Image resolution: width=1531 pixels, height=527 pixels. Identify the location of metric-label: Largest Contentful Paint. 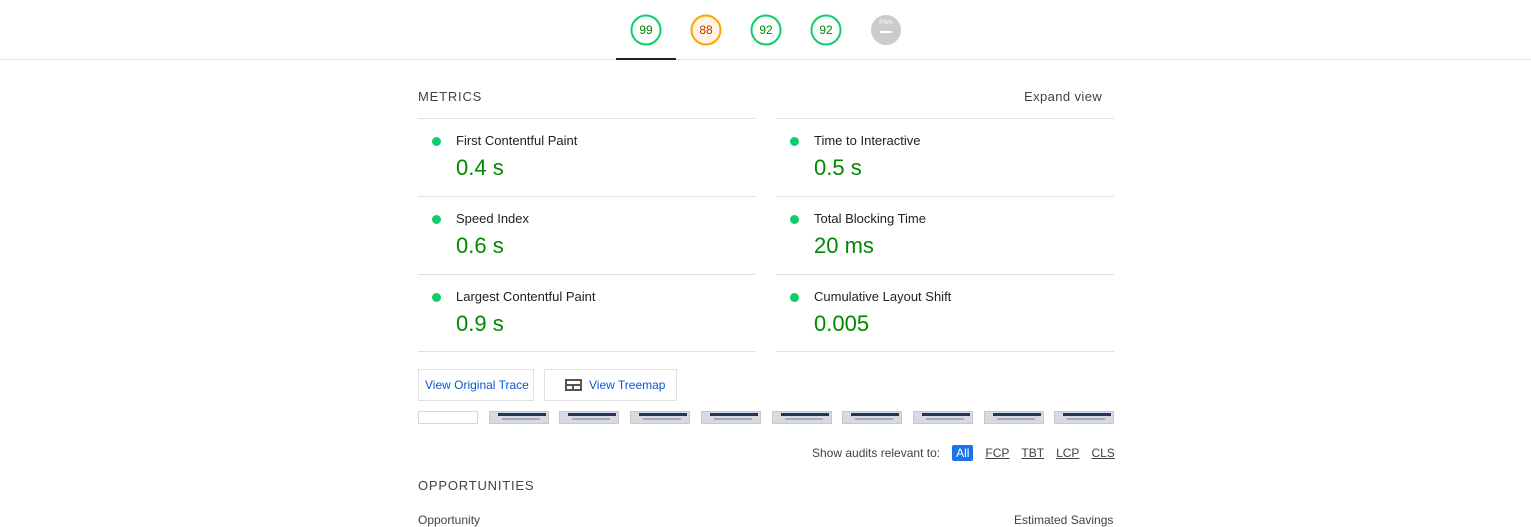
(526, 296).